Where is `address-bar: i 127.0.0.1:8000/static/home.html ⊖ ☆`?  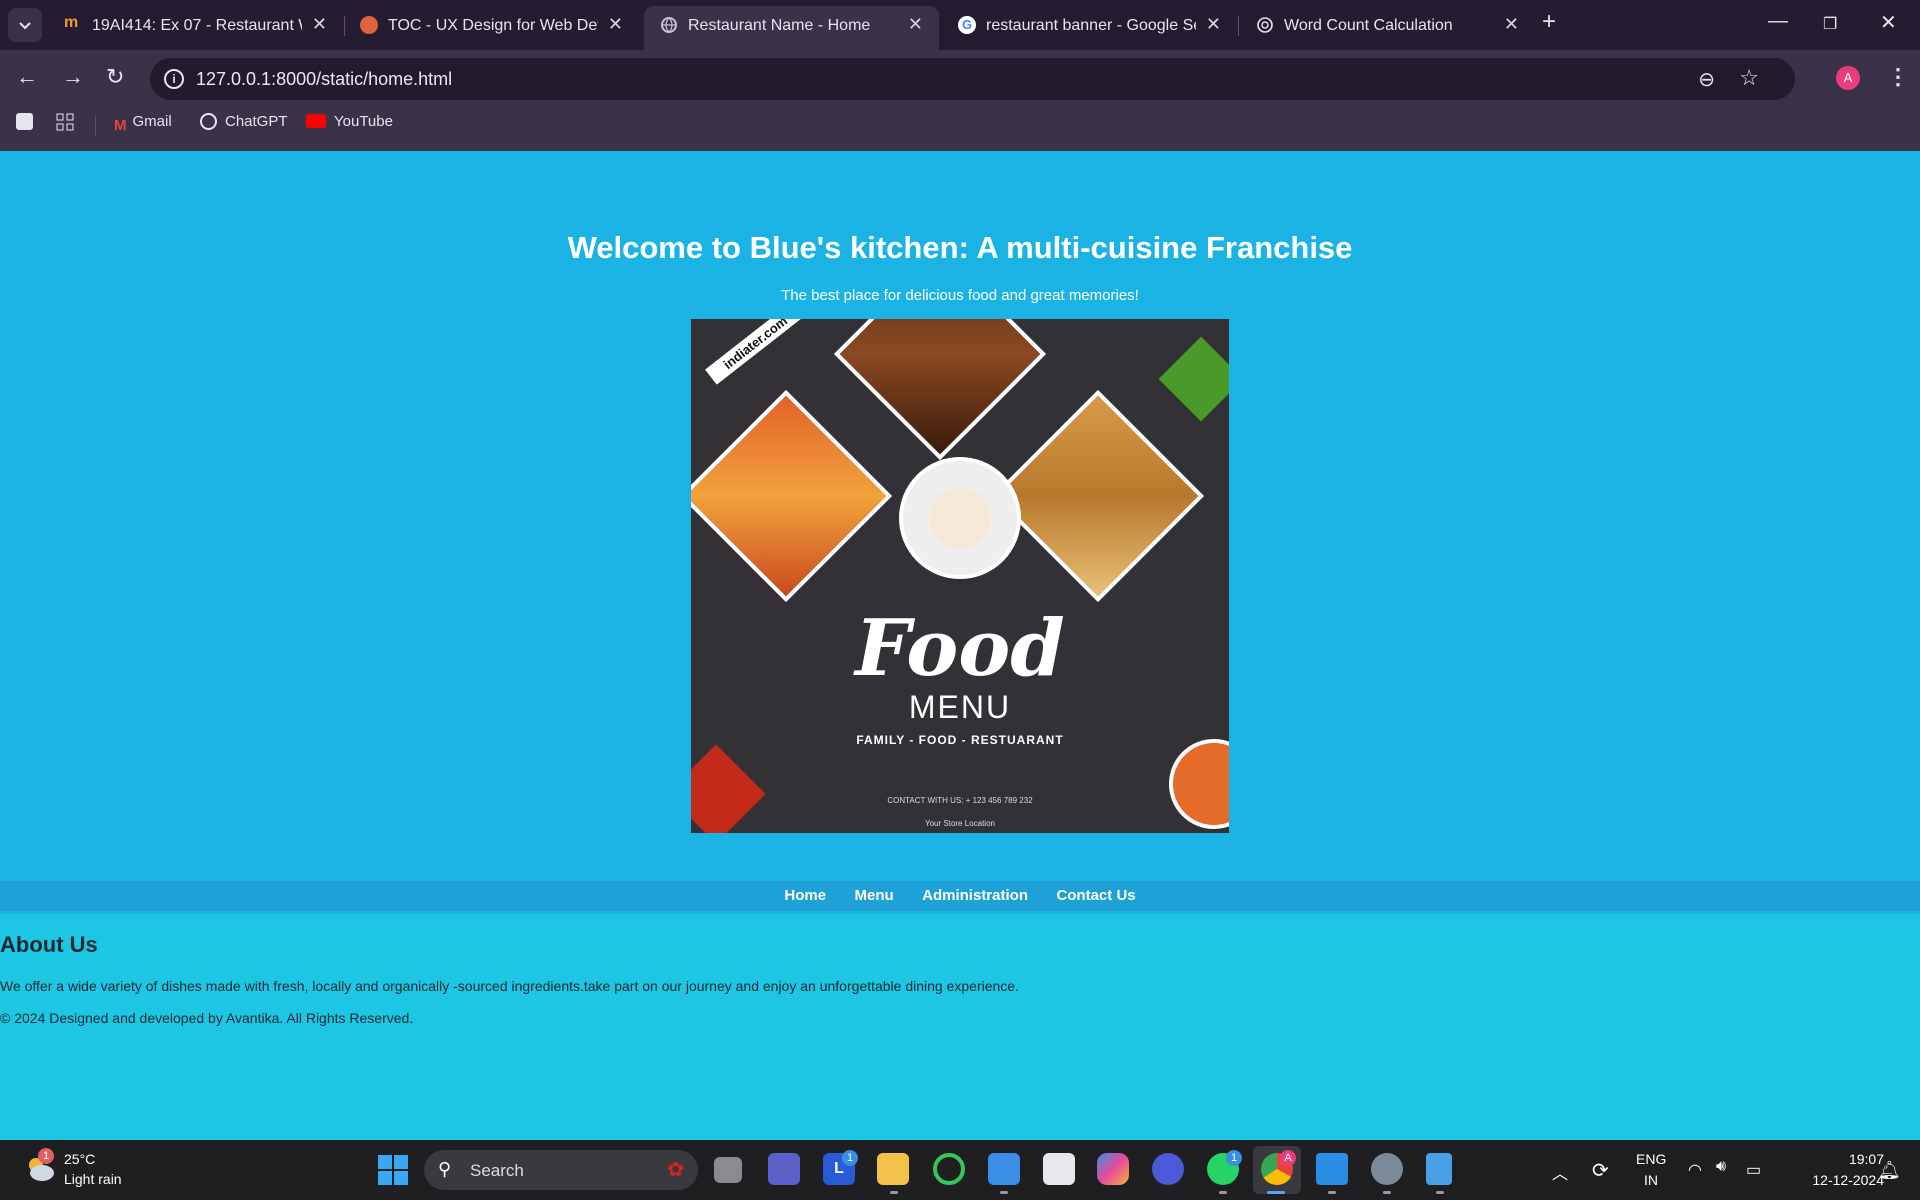 address-bar: i 127.0.0.1:8000/static/home.html ⊖ ☆ is located at coordinates (972, 79).